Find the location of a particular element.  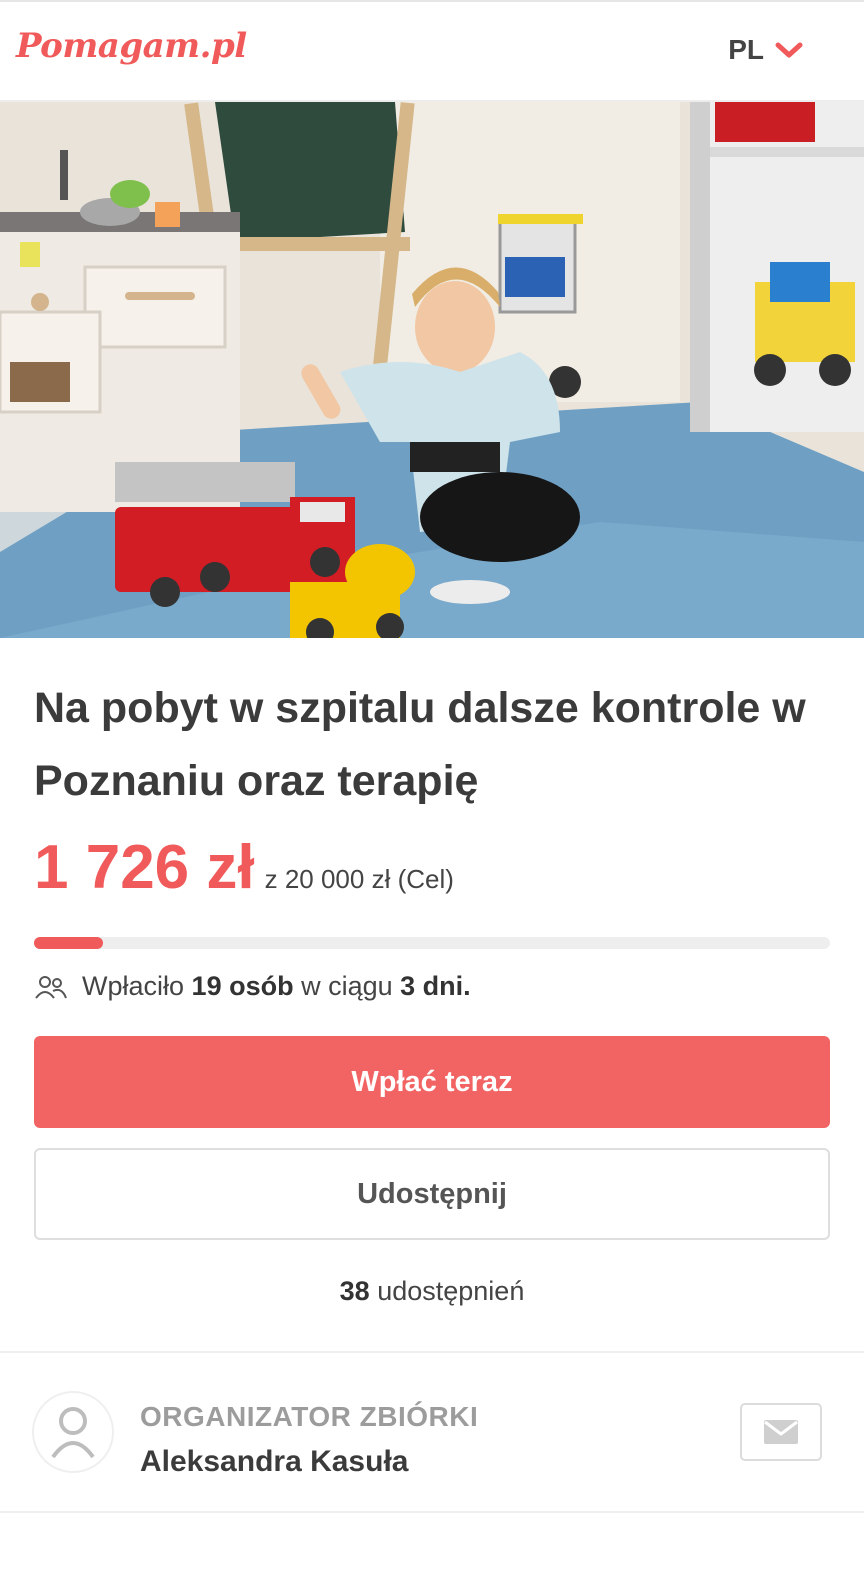

language-code: PL is located at coordinates (746, 49).